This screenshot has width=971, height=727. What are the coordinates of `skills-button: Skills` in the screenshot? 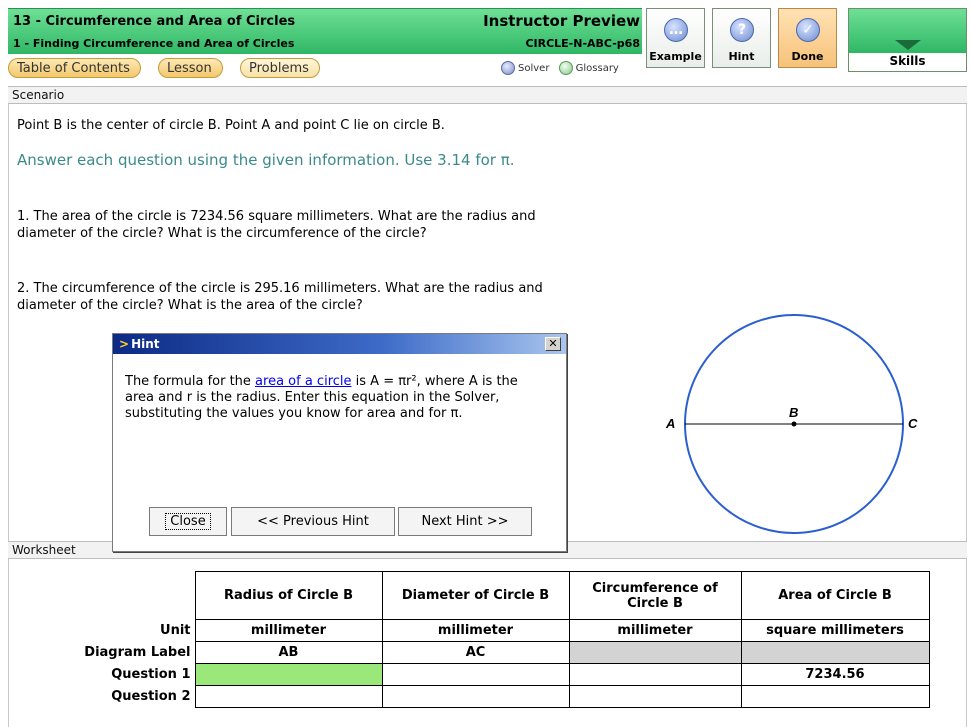 It's located at (907, 40).